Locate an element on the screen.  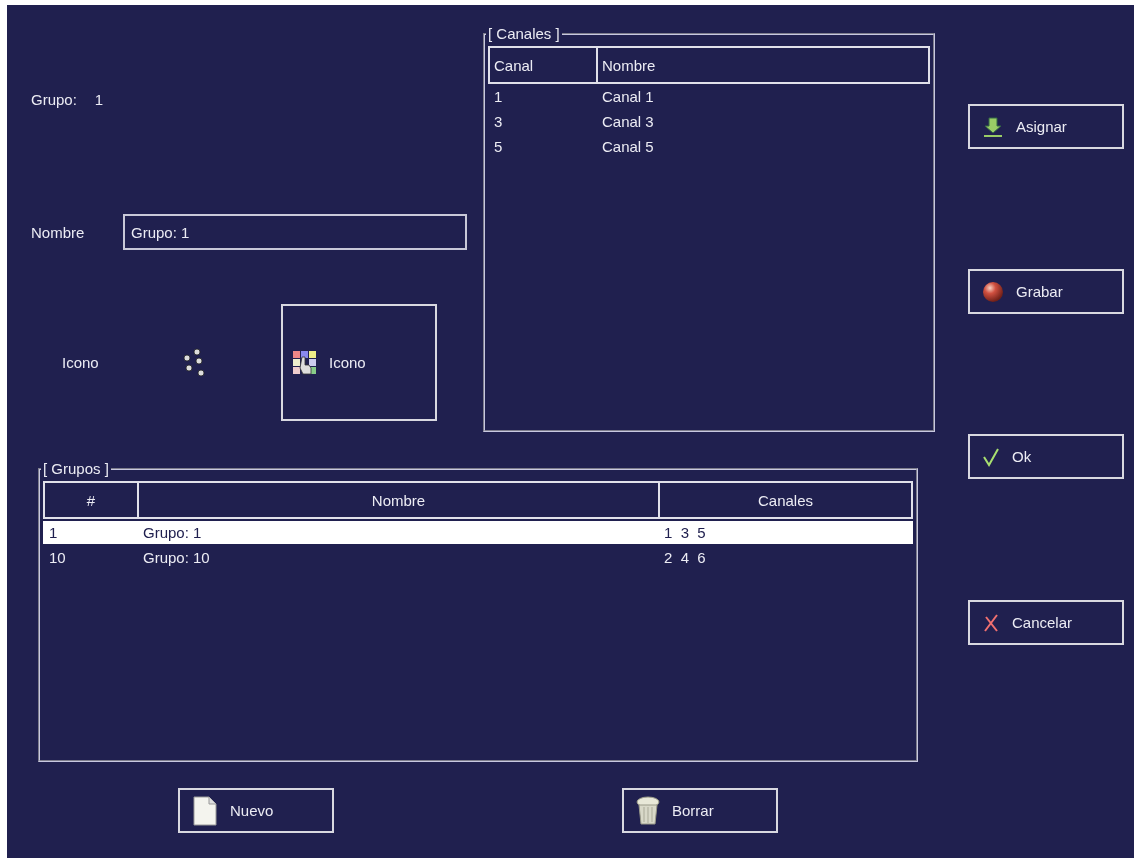
table-cell-text: Canal 5 is located at coordinates (628, 146).